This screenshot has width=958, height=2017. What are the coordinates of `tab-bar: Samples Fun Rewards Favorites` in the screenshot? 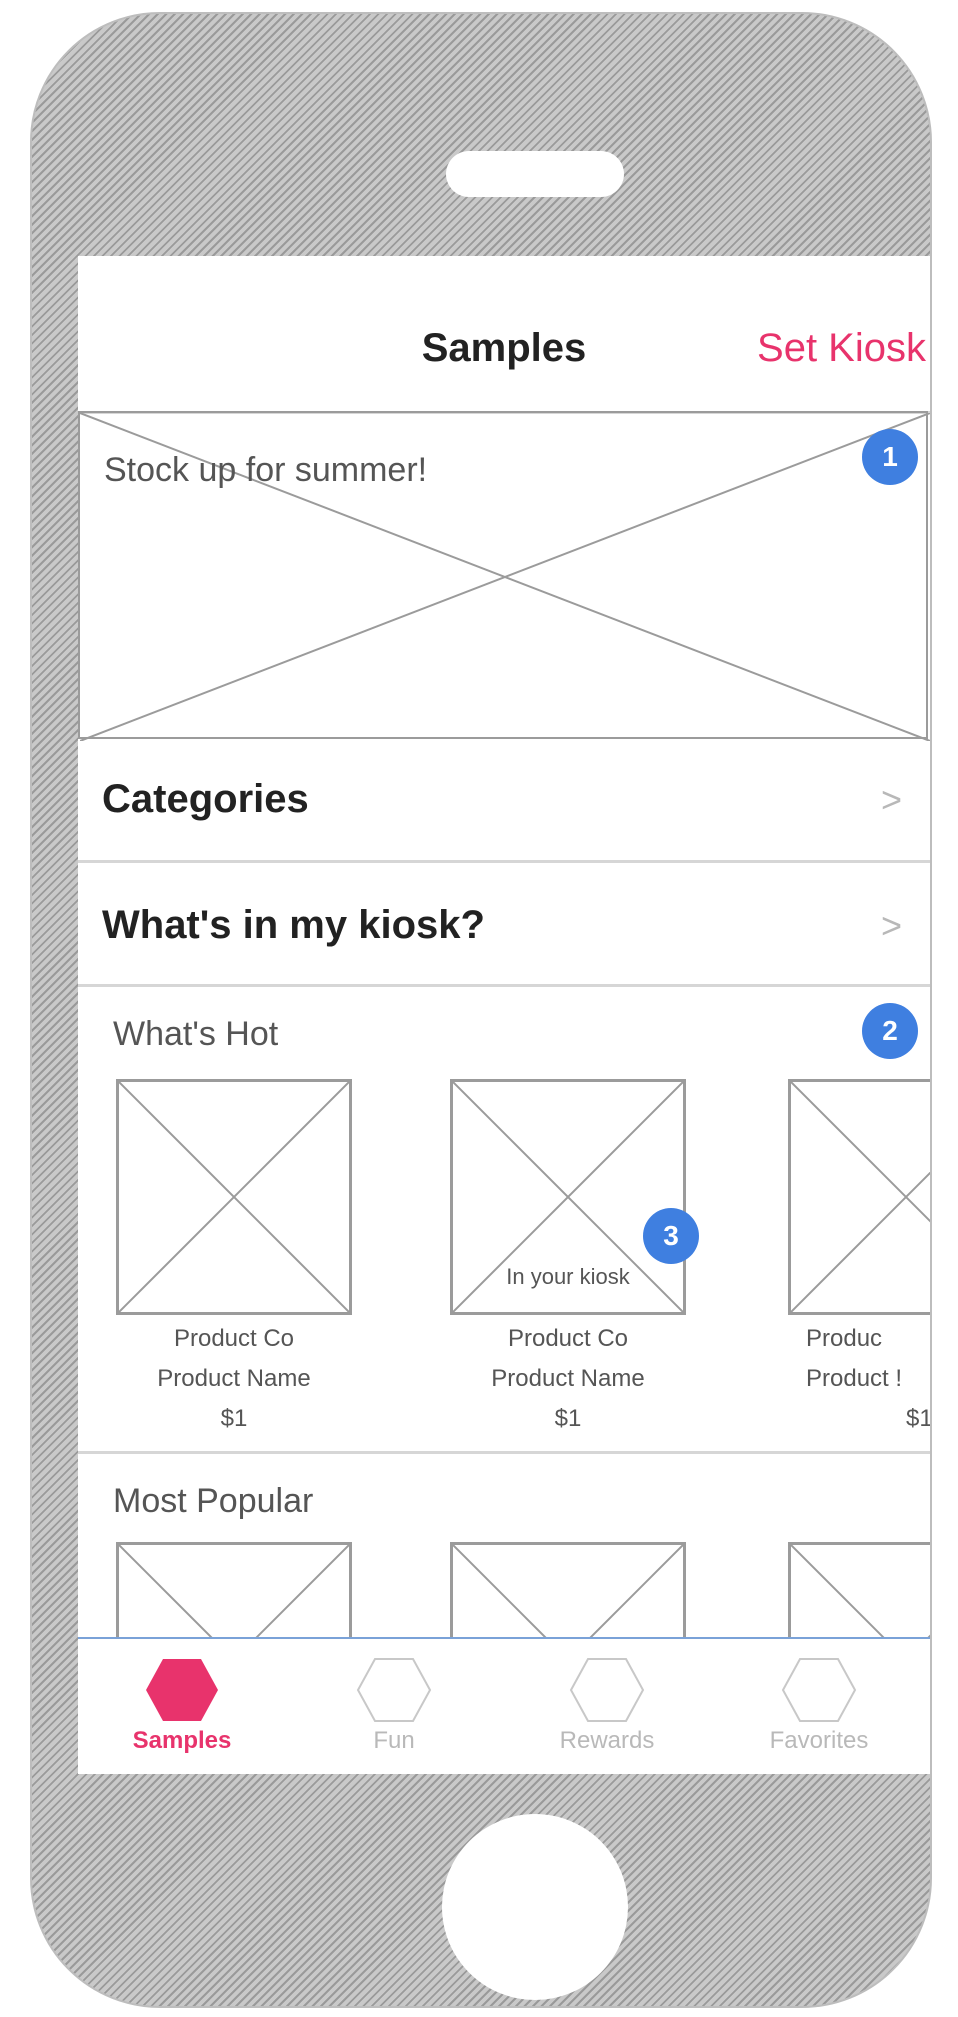 It's located at (504, 1705).